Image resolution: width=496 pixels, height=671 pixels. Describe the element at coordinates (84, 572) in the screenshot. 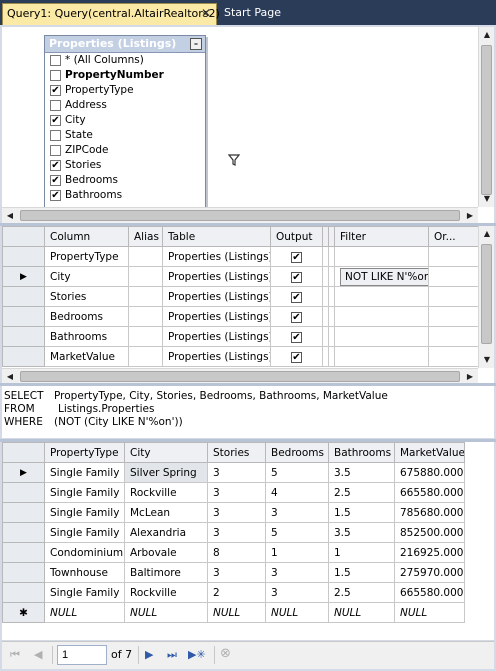

I see `results-cell: Townhouse` at that location.